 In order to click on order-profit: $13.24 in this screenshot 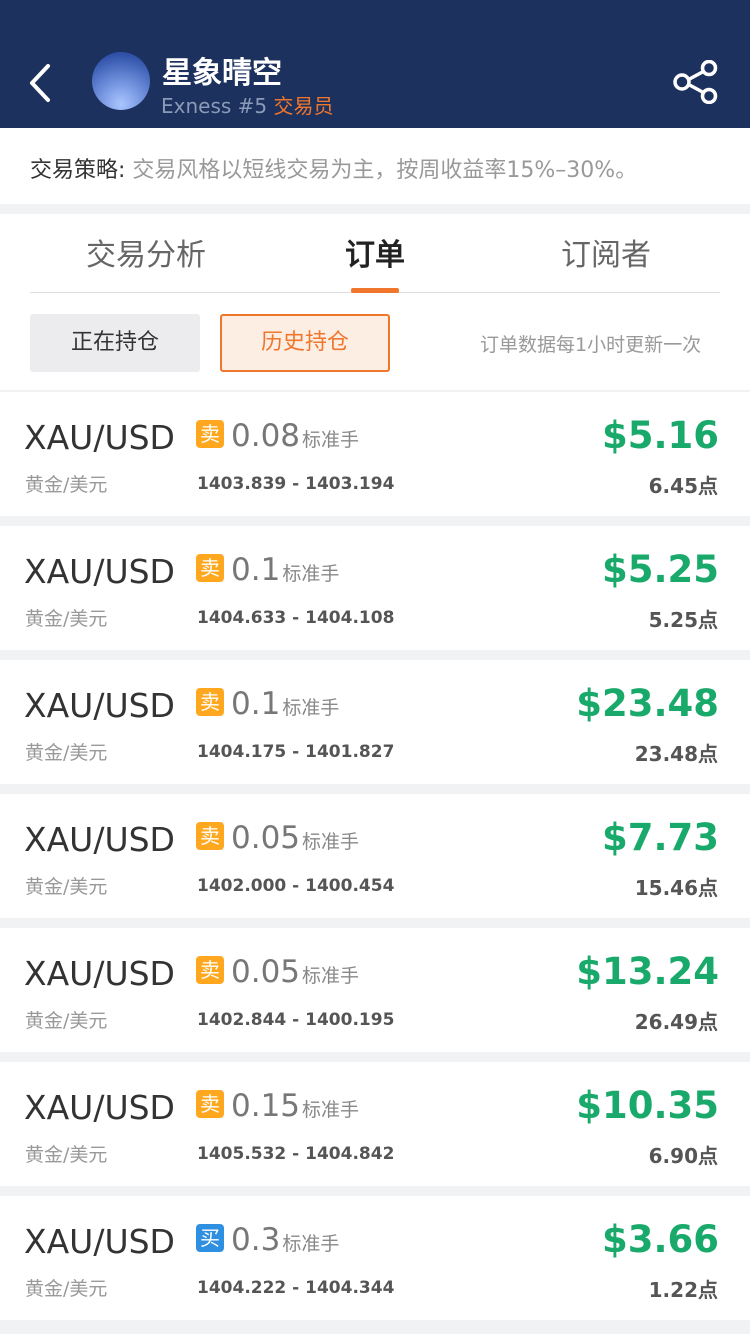, I will do `click(647, 971)`.